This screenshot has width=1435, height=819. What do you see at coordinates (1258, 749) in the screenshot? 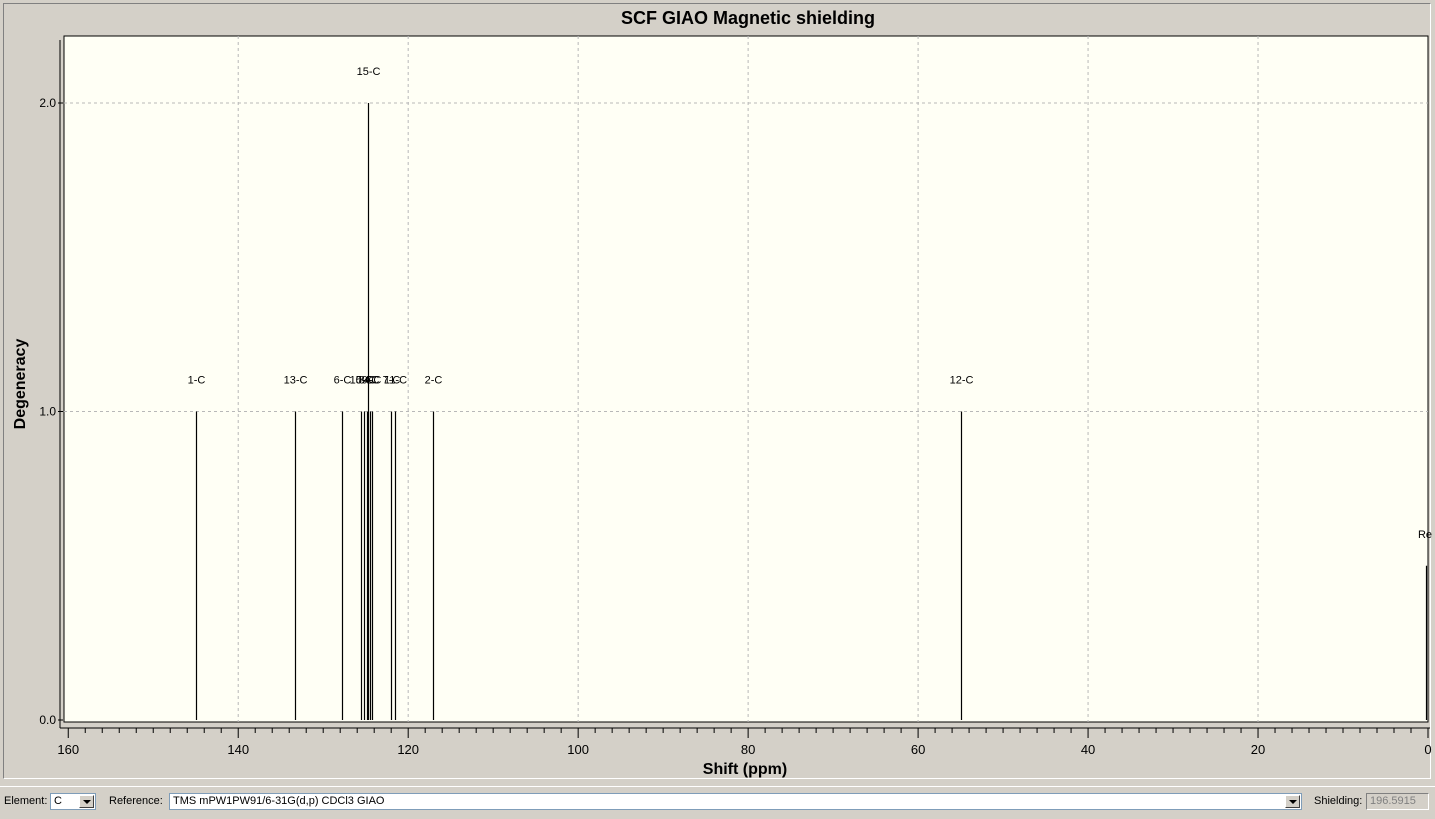
I see `x-tick-label: 20` at bounding box center [1258, 749].